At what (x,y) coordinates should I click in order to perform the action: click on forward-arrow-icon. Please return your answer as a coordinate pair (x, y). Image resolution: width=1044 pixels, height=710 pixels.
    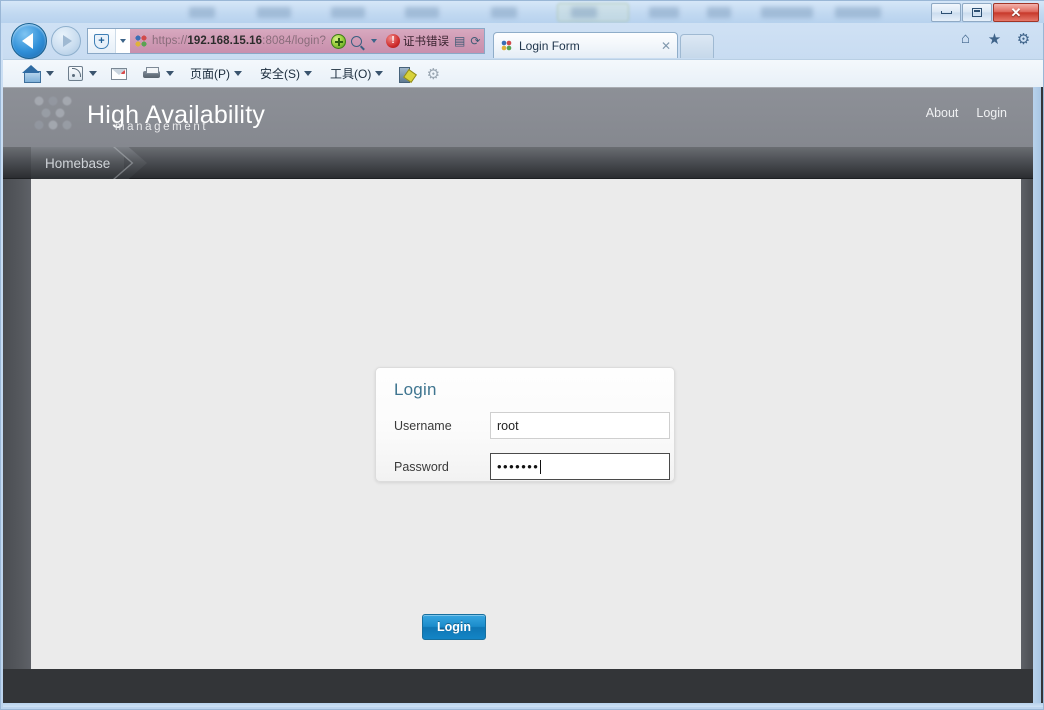
    Looking at the image, I should click on (67, 41).